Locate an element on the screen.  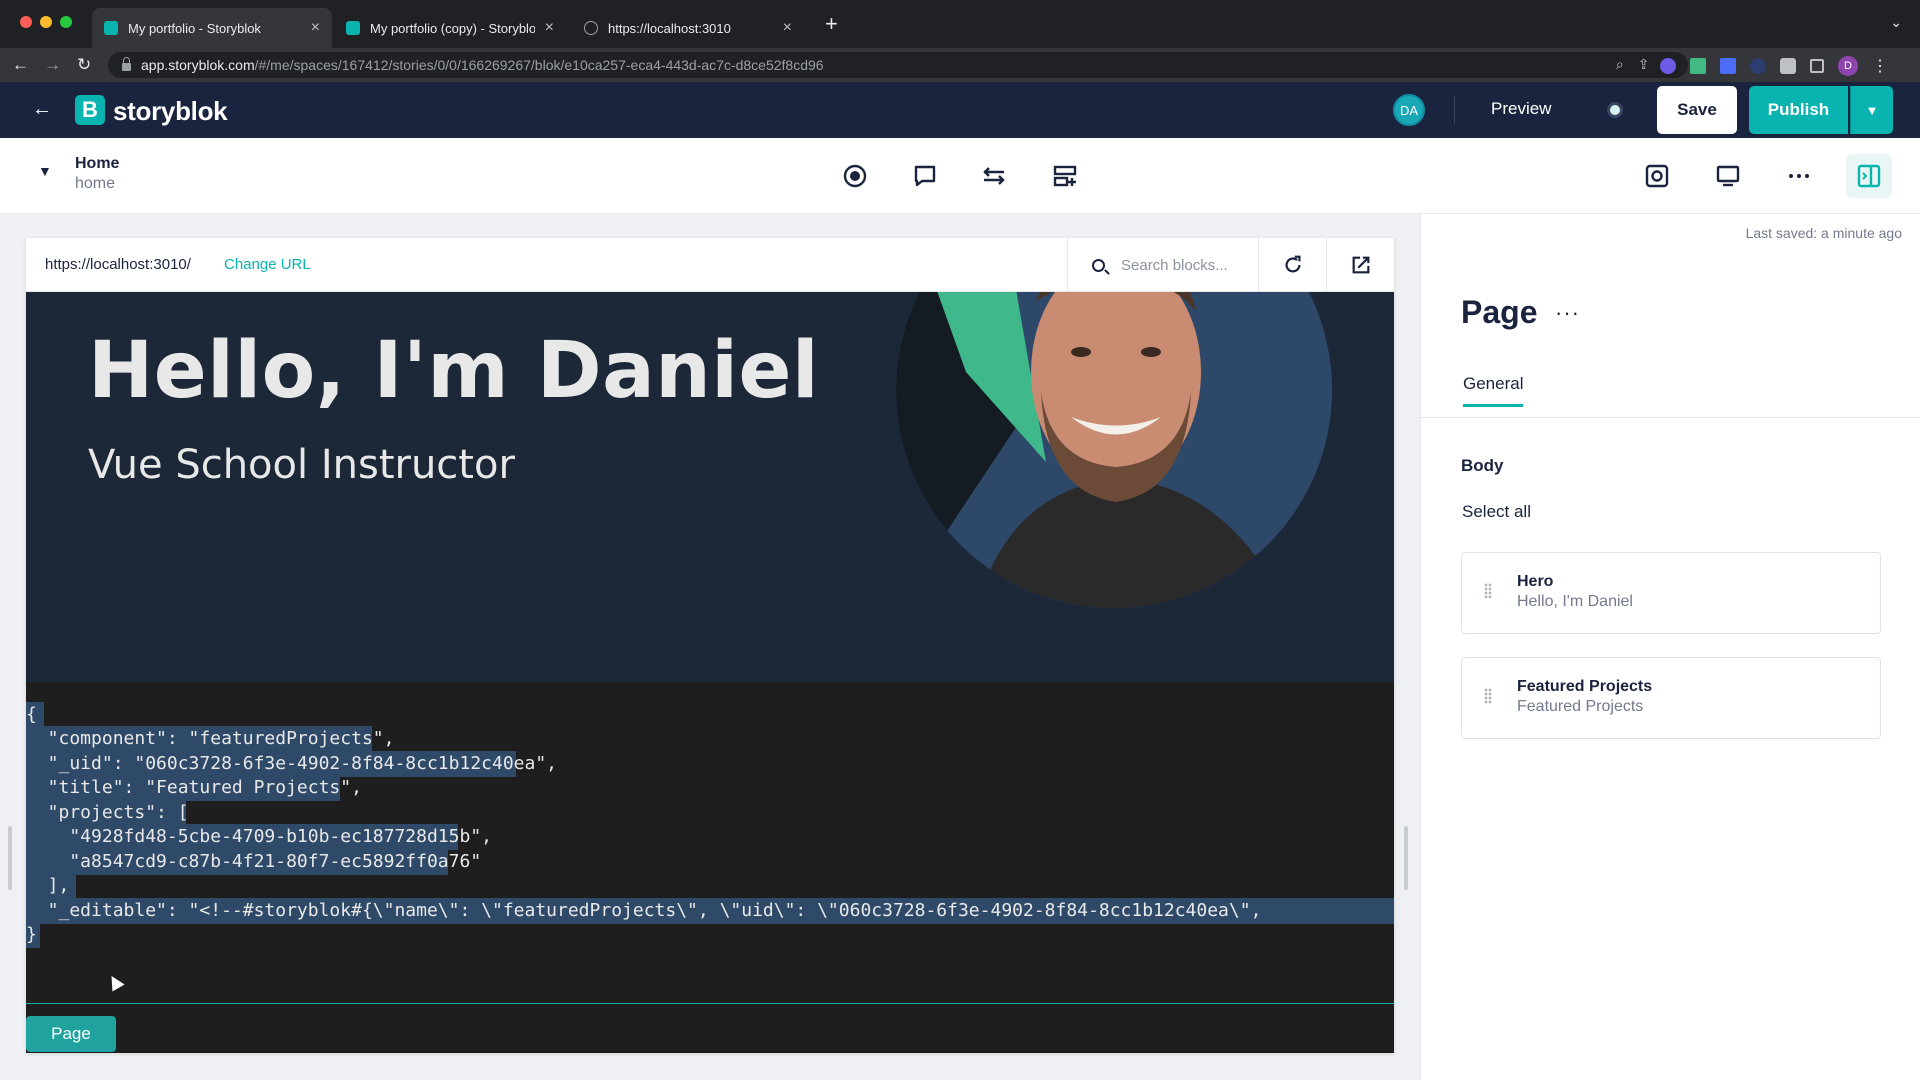
header-divider is located at coordinates (1454, 110).